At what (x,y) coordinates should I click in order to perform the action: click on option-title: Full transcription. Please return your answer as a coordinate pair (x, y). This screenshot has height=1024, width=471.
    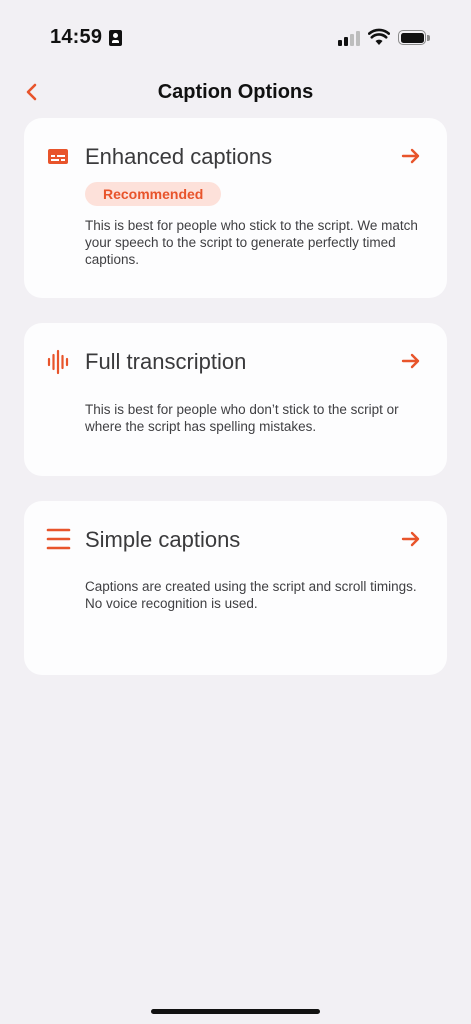
    Looking at the image, I should click on (166, 361).